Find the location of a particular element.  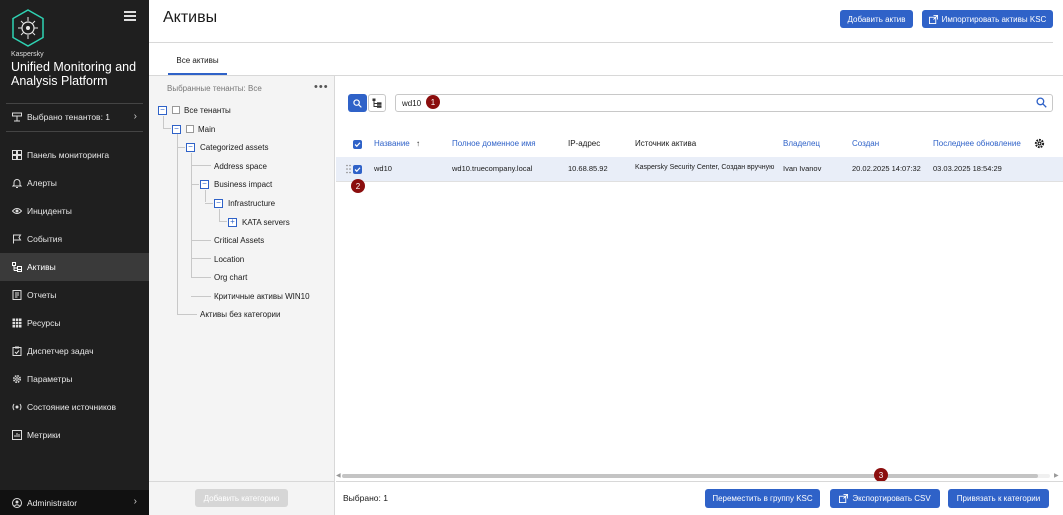

tenant-selector: Выбрано тенантов: 1 › is located at coordinates (74, 117).